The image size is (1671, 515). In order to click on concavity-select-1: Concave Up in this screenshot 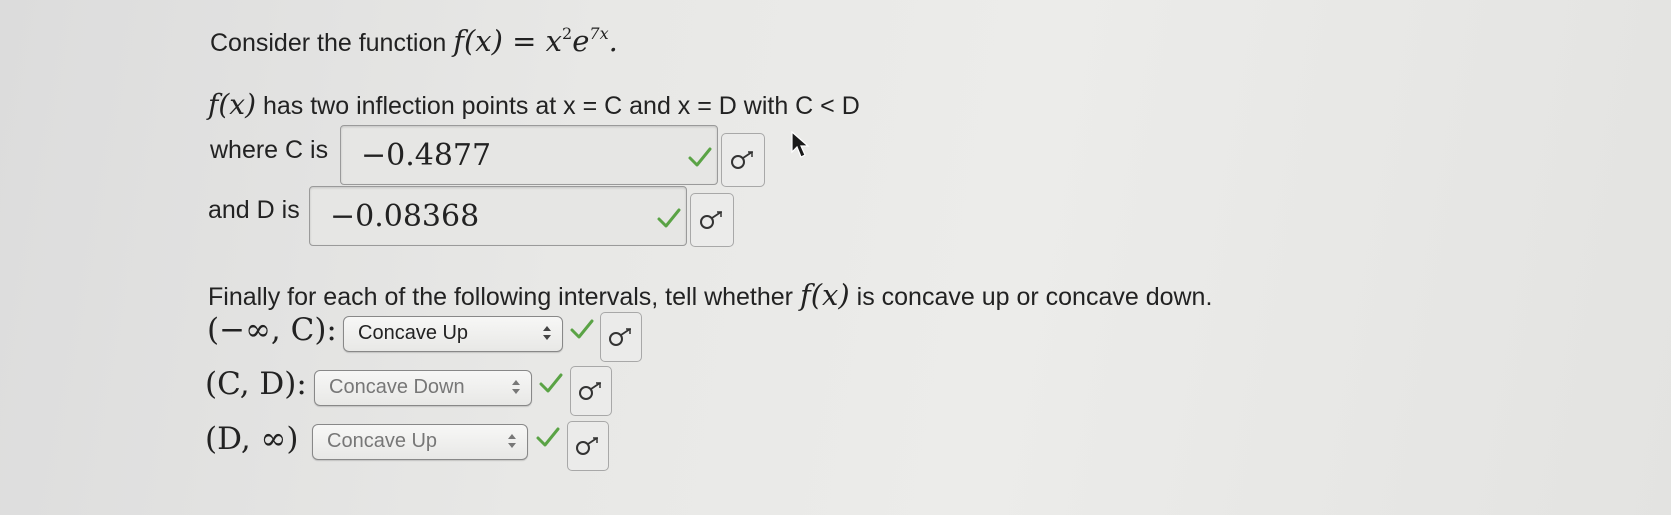, I will do `click(453, 334)`.